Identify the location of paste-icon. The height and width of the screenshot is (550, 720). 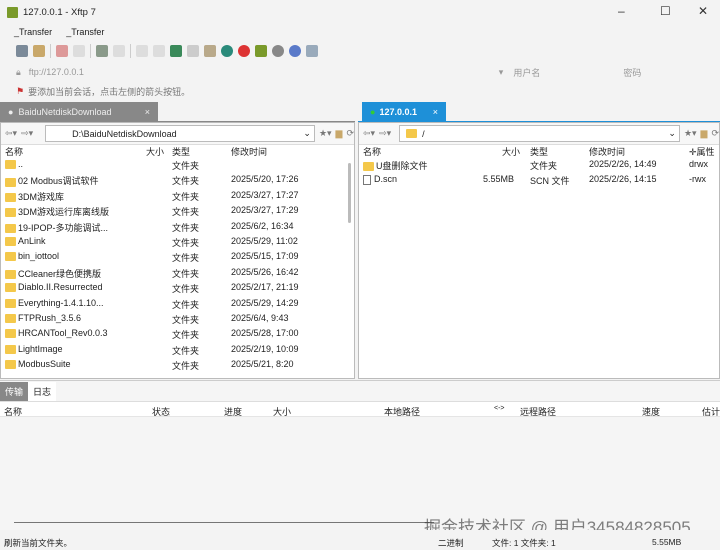
(159, 51).